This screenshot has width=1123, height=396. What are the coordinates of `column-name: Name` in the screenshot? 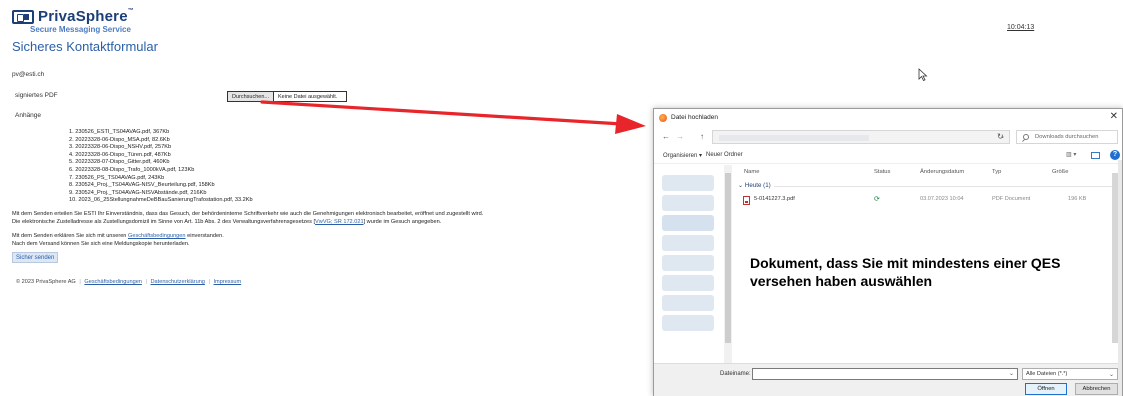 It's located at (751, 172).